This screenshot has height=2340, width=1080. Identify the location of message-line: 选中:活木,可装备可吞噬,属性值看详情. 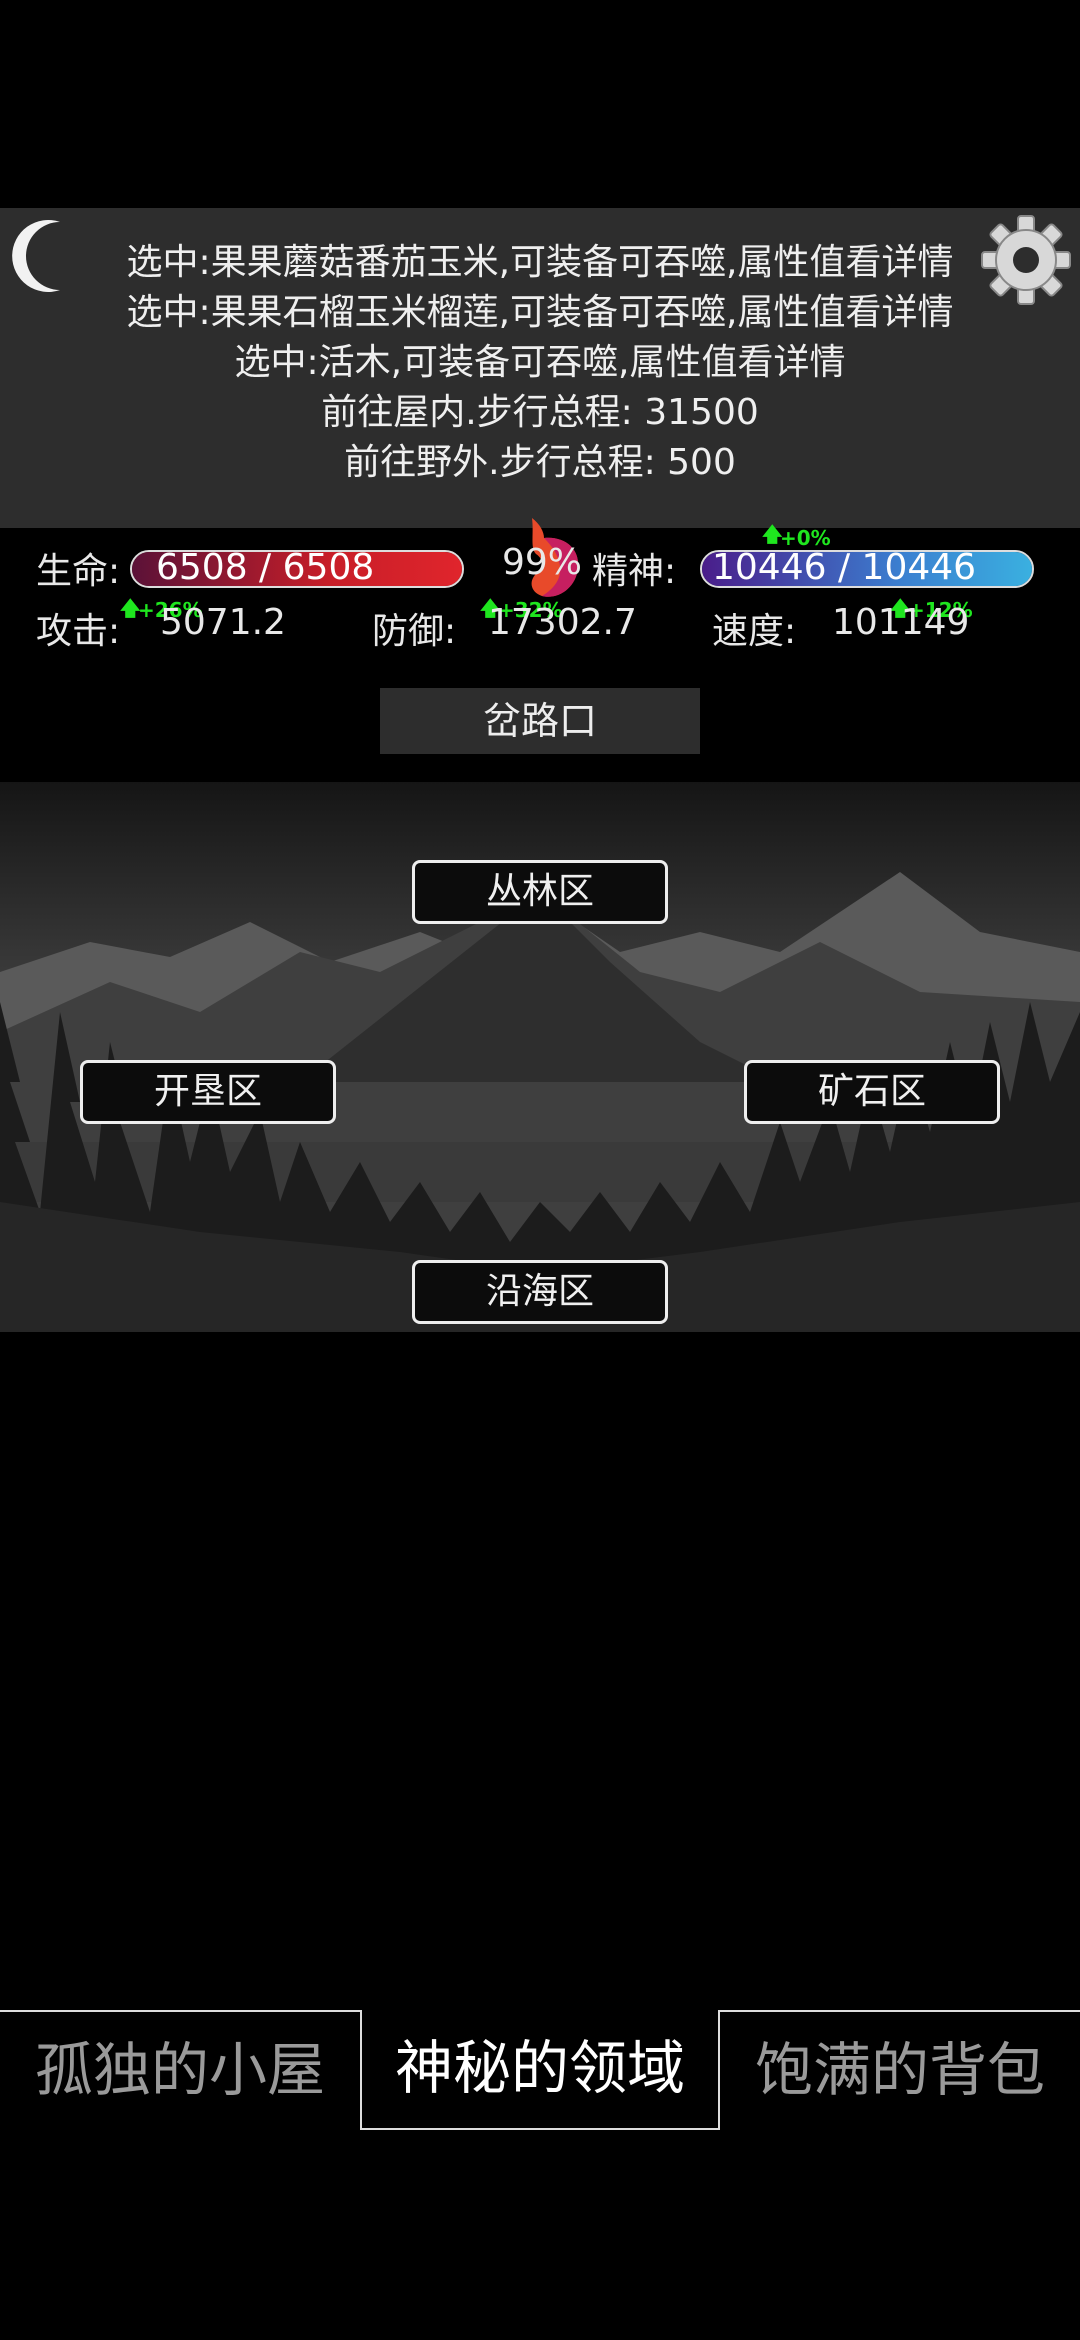
(540, 362).